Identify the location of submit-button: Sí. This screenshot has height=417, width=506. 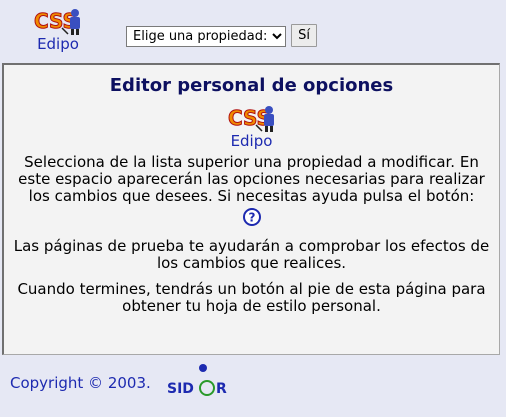
(304, 35).